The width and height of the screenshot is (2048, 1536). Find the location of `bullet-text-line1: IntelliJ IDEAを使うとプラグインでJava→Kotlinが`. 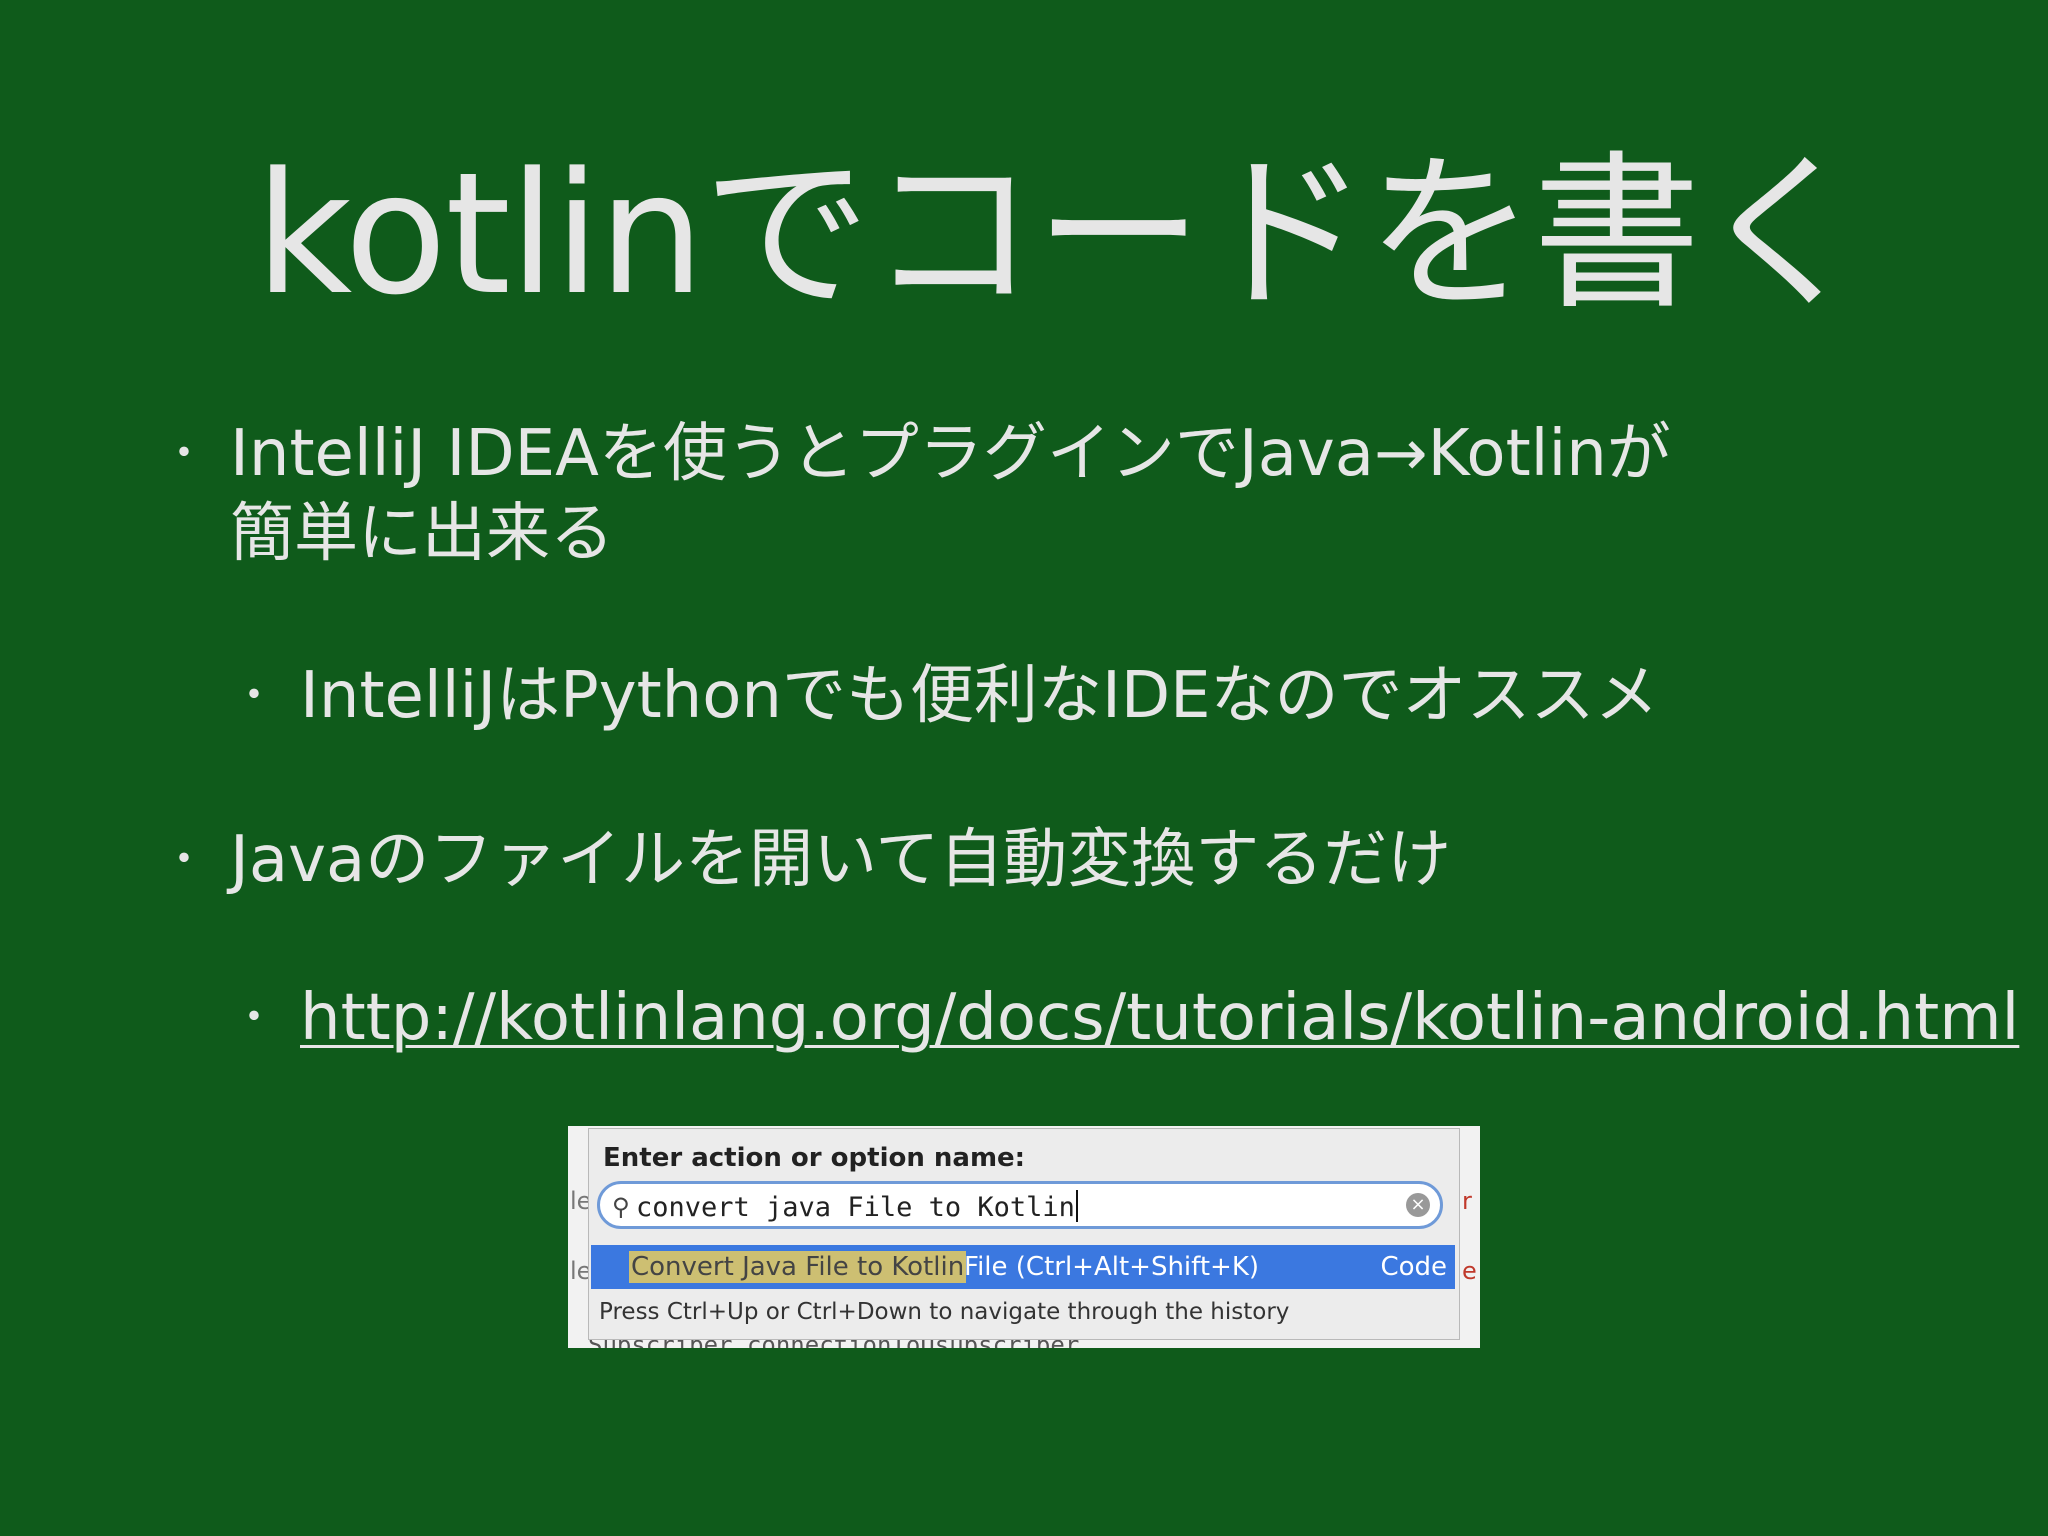

bullet-text-line1: IntelliJ IDEAを使うとプラグインでJava→Kotlinが is located at coordinates (950, 454).